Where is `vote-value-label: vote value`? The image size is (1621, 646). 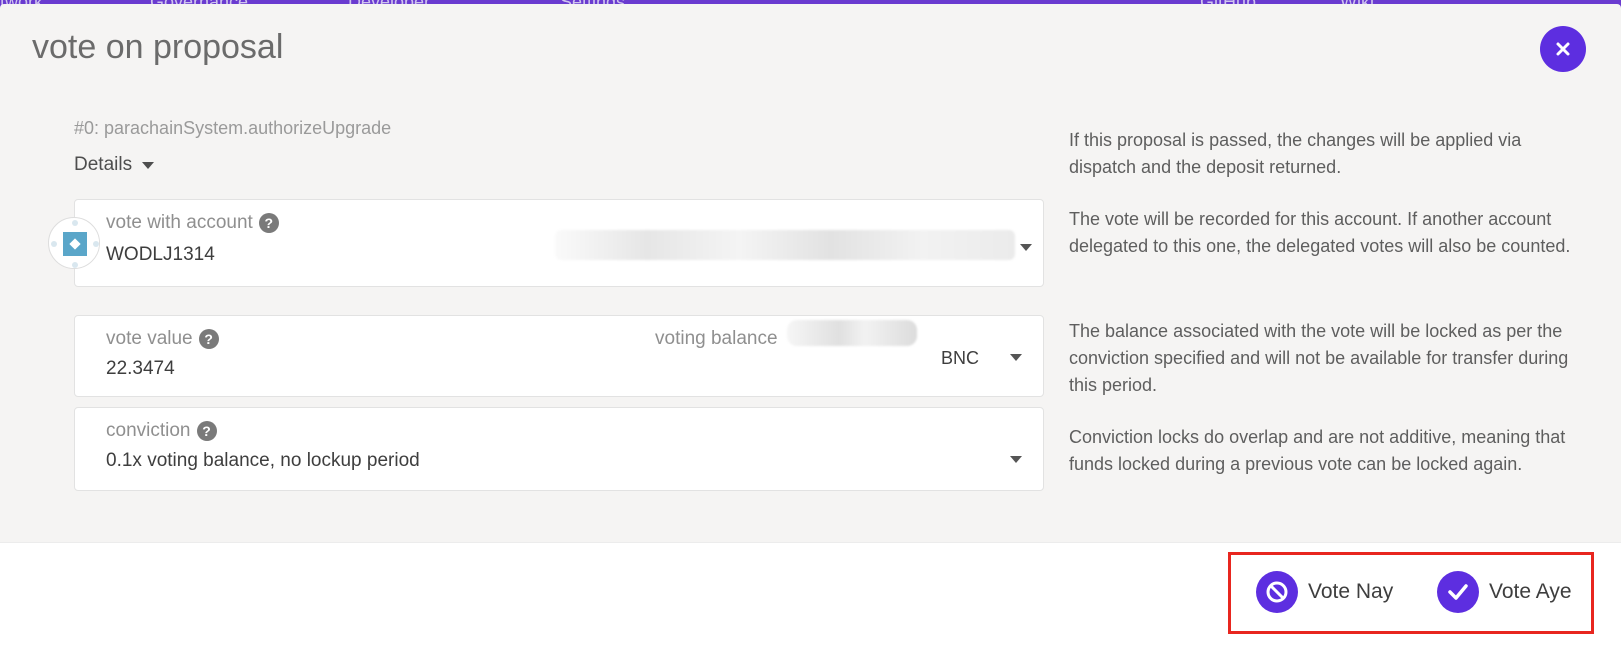
vote-value-label: vote value is located at coordinates (149, 338).